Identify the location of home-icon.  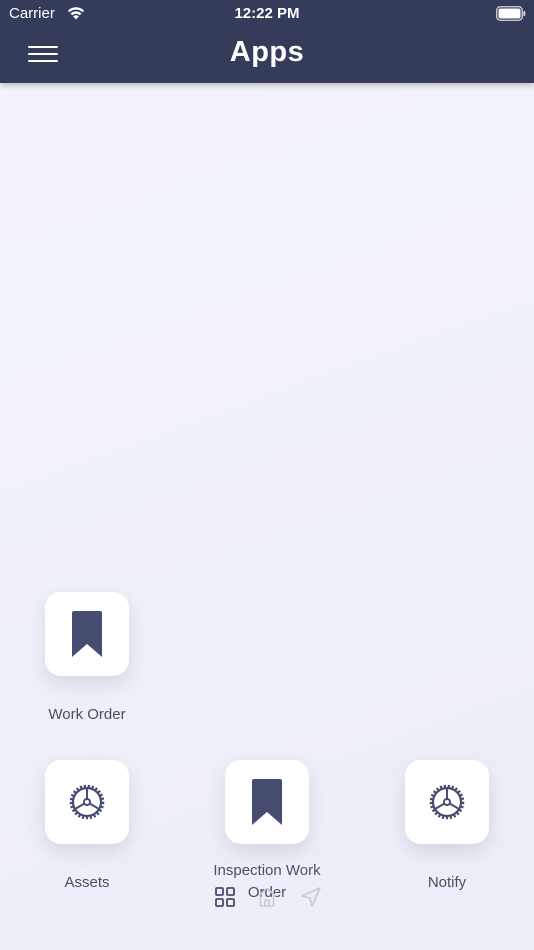
(267, 897).